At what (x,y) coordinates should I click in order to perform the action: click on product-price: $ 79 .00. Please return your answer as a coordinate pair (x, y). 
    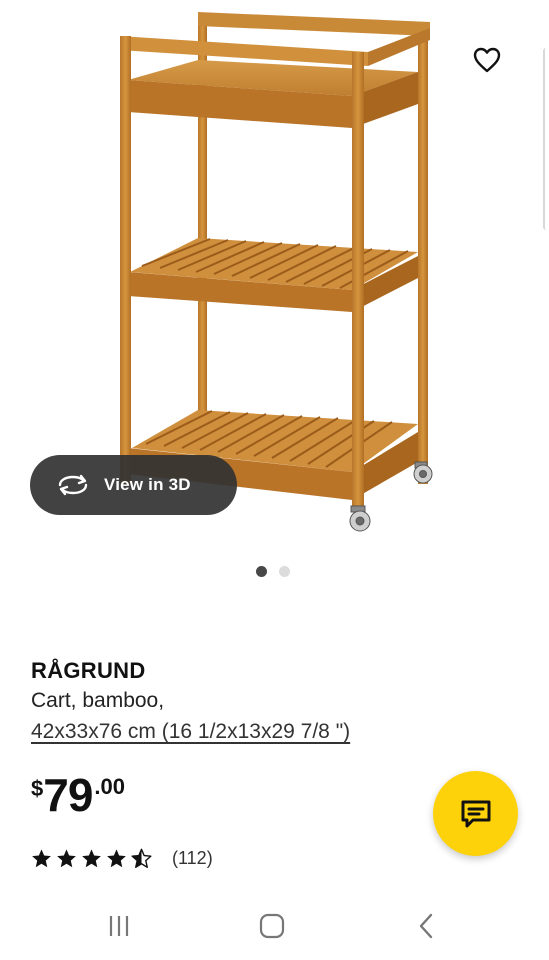
    Looking at the image, I should click on (78, 795).